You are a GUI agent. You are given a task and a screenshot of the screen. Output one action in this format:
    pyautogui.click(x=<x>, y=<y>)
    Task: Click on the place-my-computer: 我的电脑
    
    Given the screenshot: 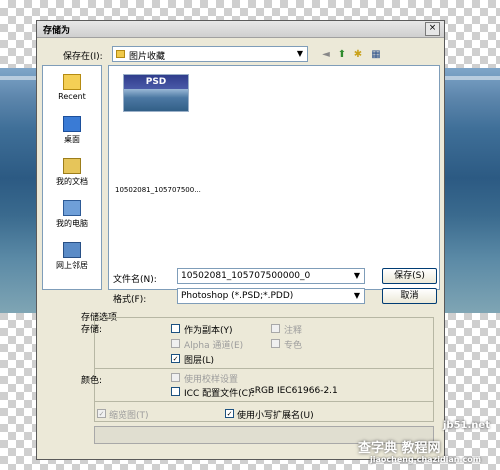 What is the action you would take?
    pyautogui.click(x=72, y=214)
    